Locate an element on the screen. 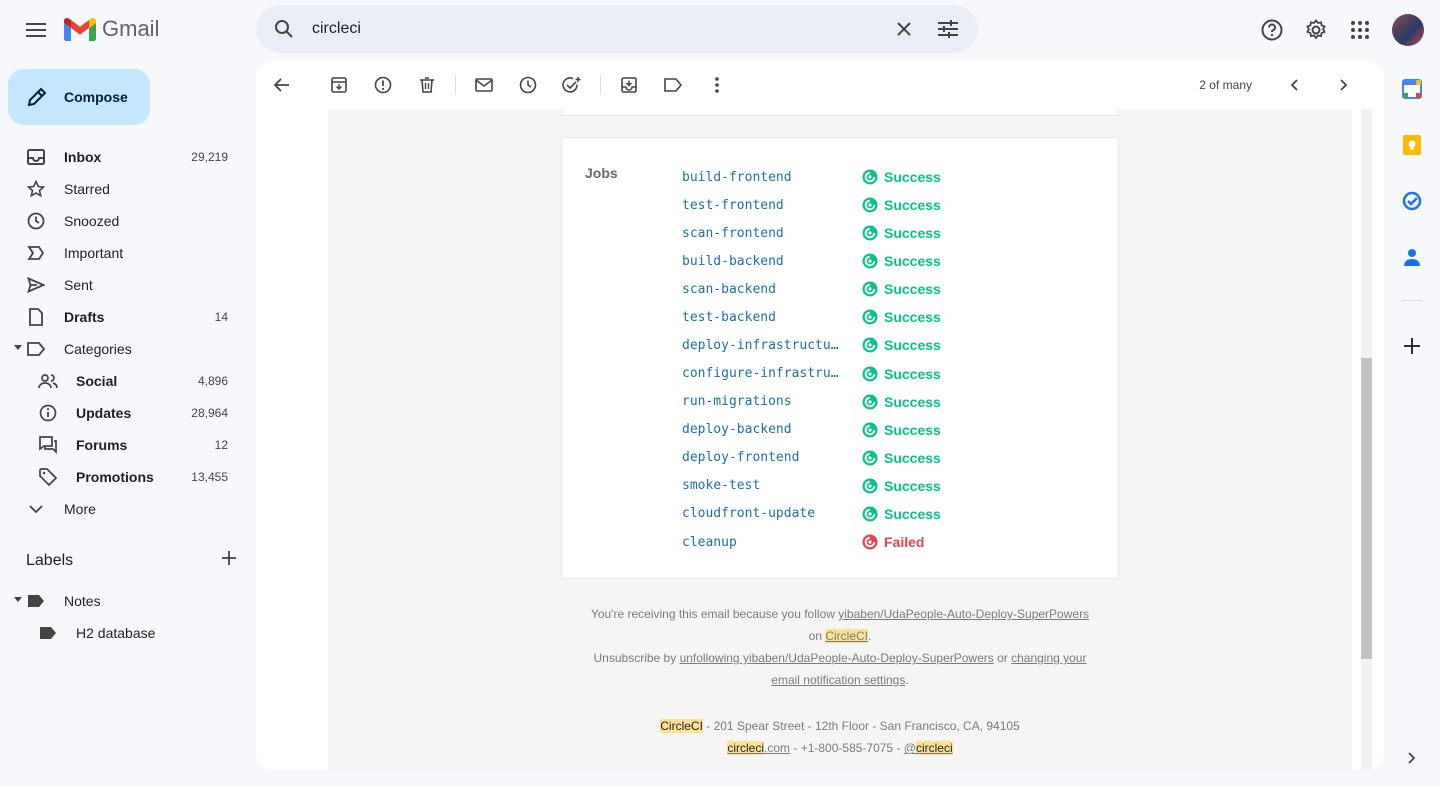  snooze-button is located at coordinates (528, 85).